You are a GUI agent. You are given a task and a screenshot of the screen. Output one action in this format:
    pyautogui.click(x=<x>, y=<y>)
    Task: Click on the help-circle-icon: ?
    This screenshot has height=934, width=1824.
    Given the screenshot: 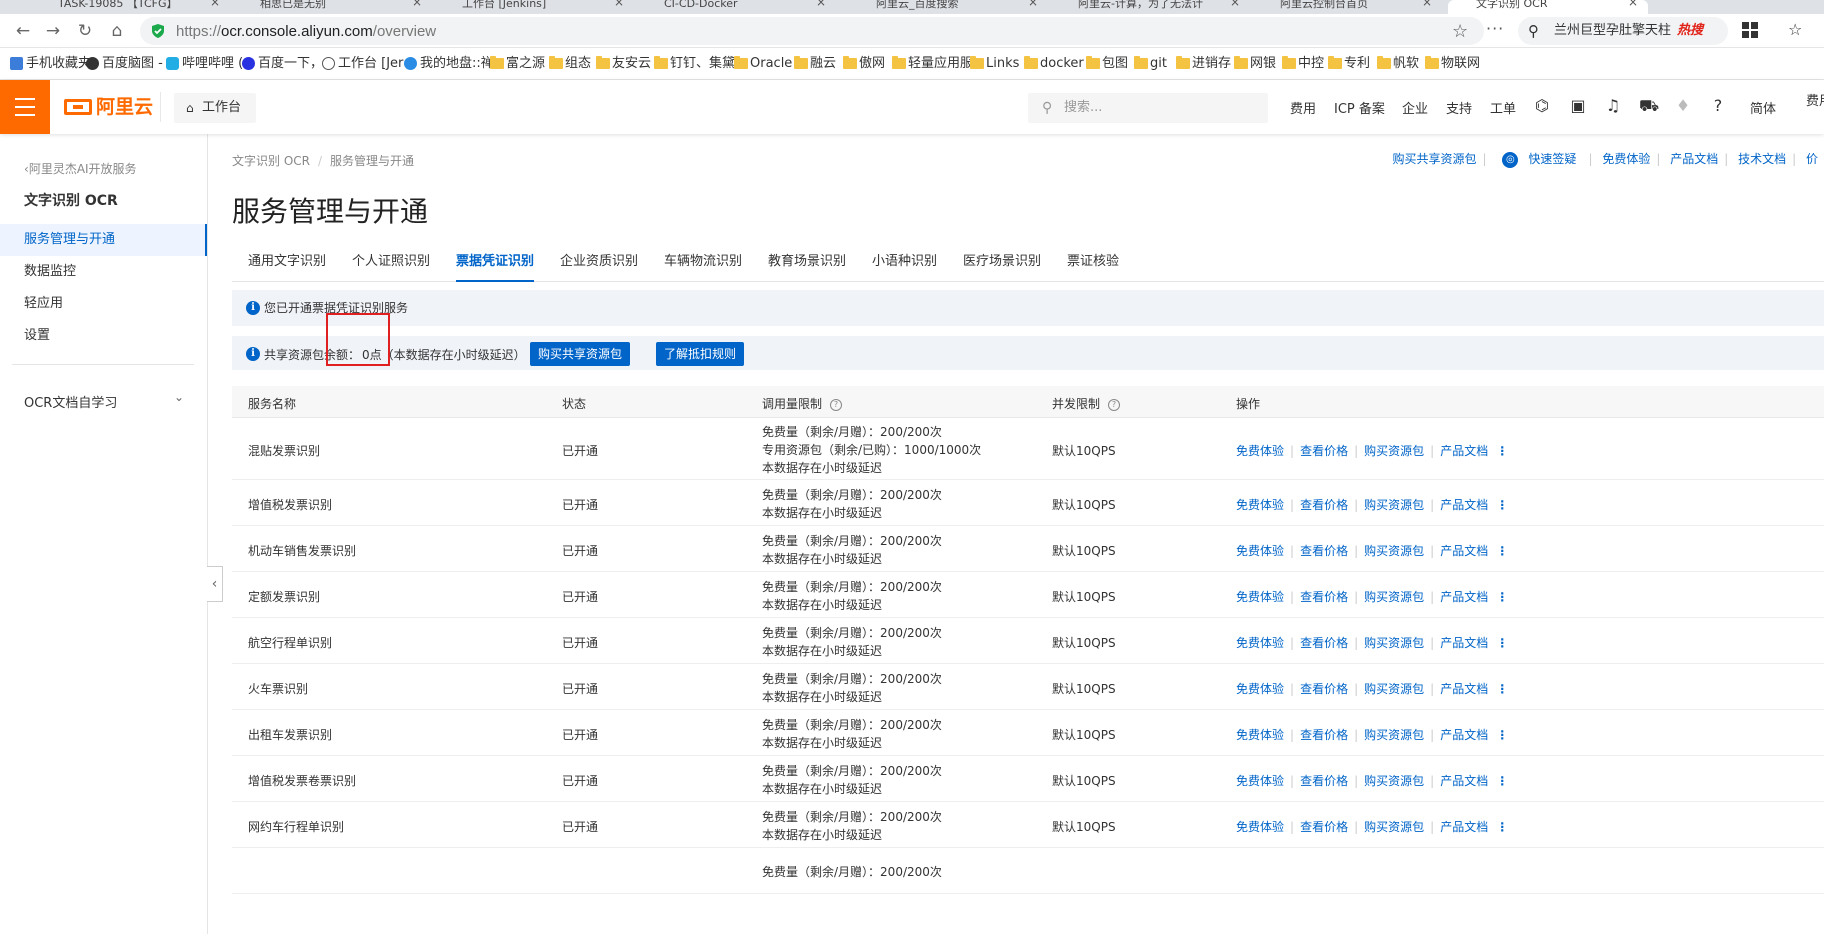 What is the action you would take?
    pyautogui.click(x=836, y=404)
    